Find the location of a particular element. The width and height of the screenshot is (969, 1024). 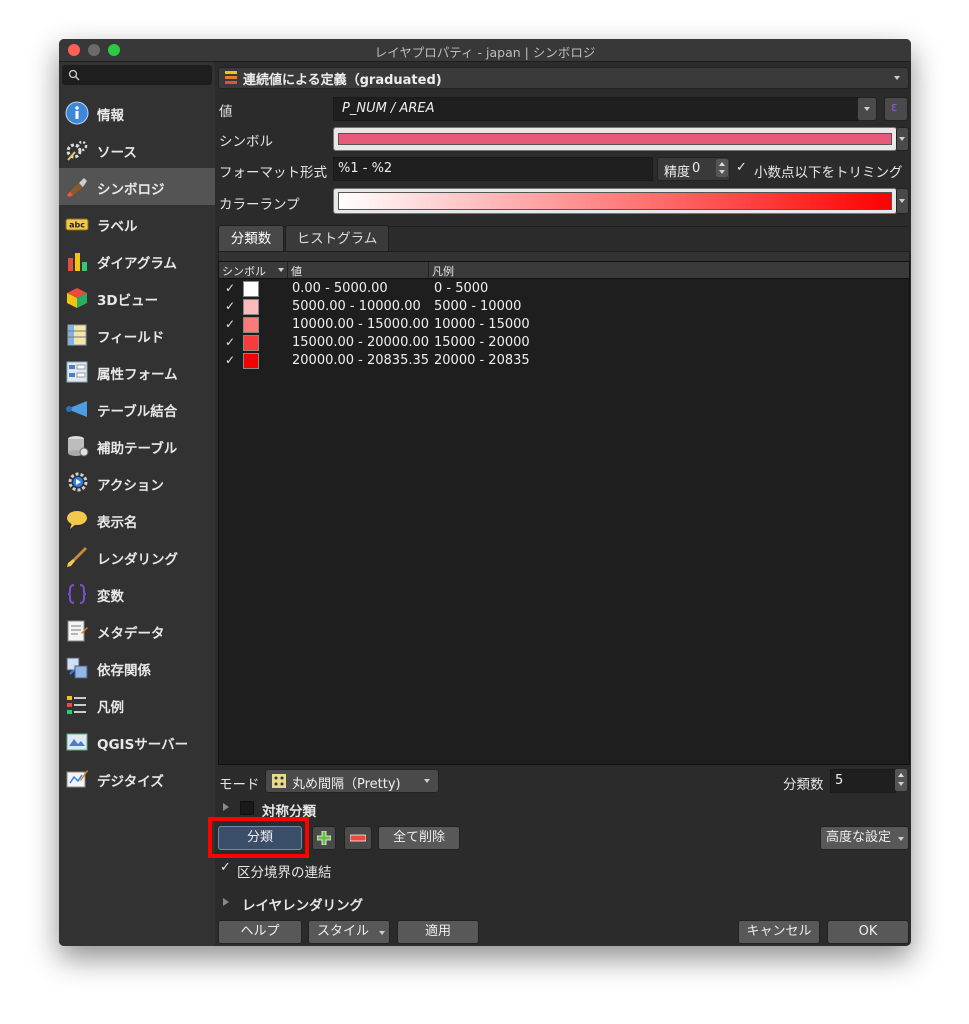

source-icon is located at coordinates (77, 150).